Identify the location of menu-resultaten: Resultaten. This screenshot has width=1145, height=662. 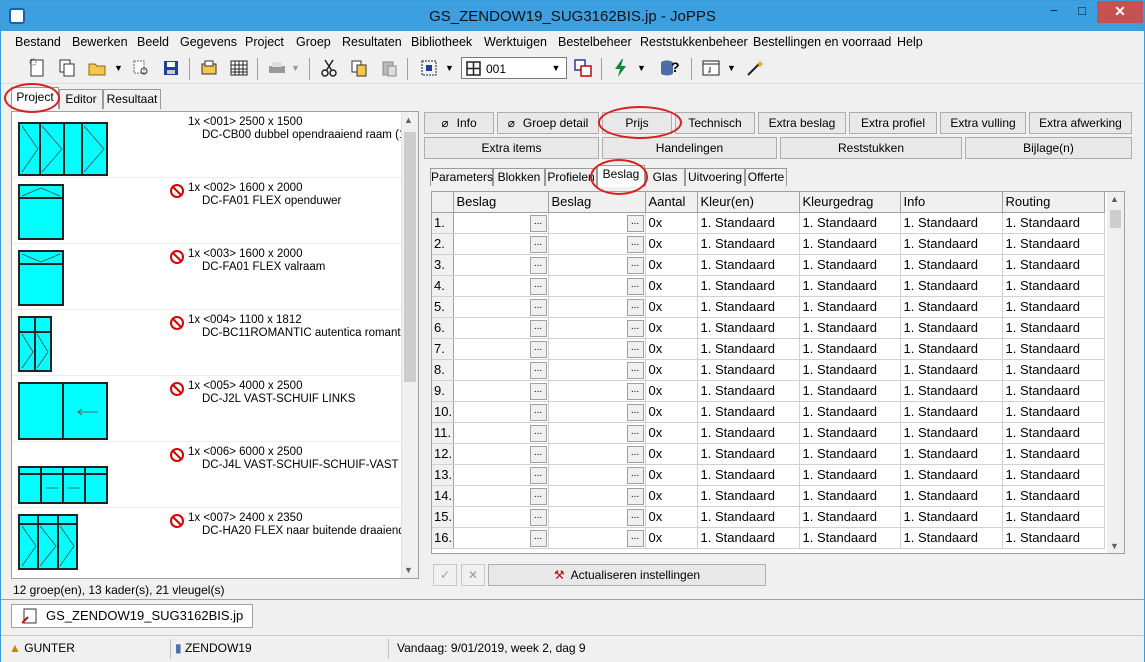
(372, 42).